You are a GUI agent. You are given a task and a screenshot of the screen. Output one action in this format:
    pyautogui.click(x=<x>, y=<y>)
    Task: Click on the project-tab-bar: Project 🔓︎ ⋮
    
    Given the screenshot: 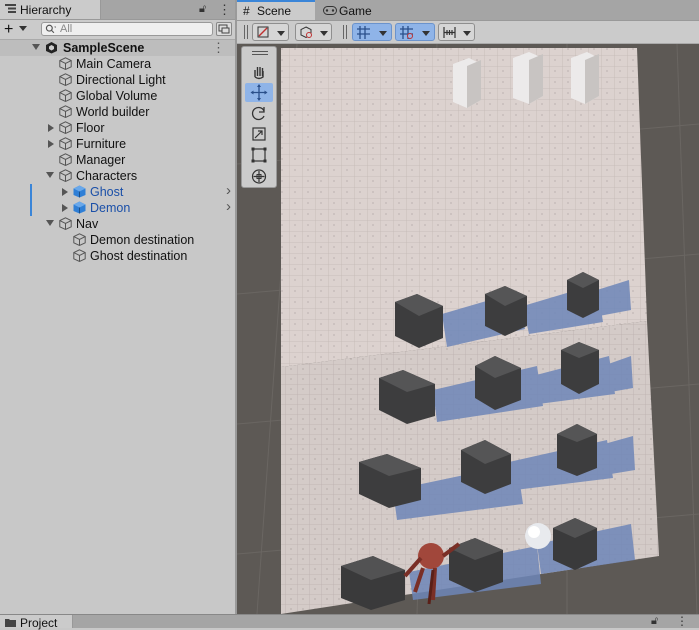 What is the action you would take?
    pyautogui.click(x=349, y=622)
    